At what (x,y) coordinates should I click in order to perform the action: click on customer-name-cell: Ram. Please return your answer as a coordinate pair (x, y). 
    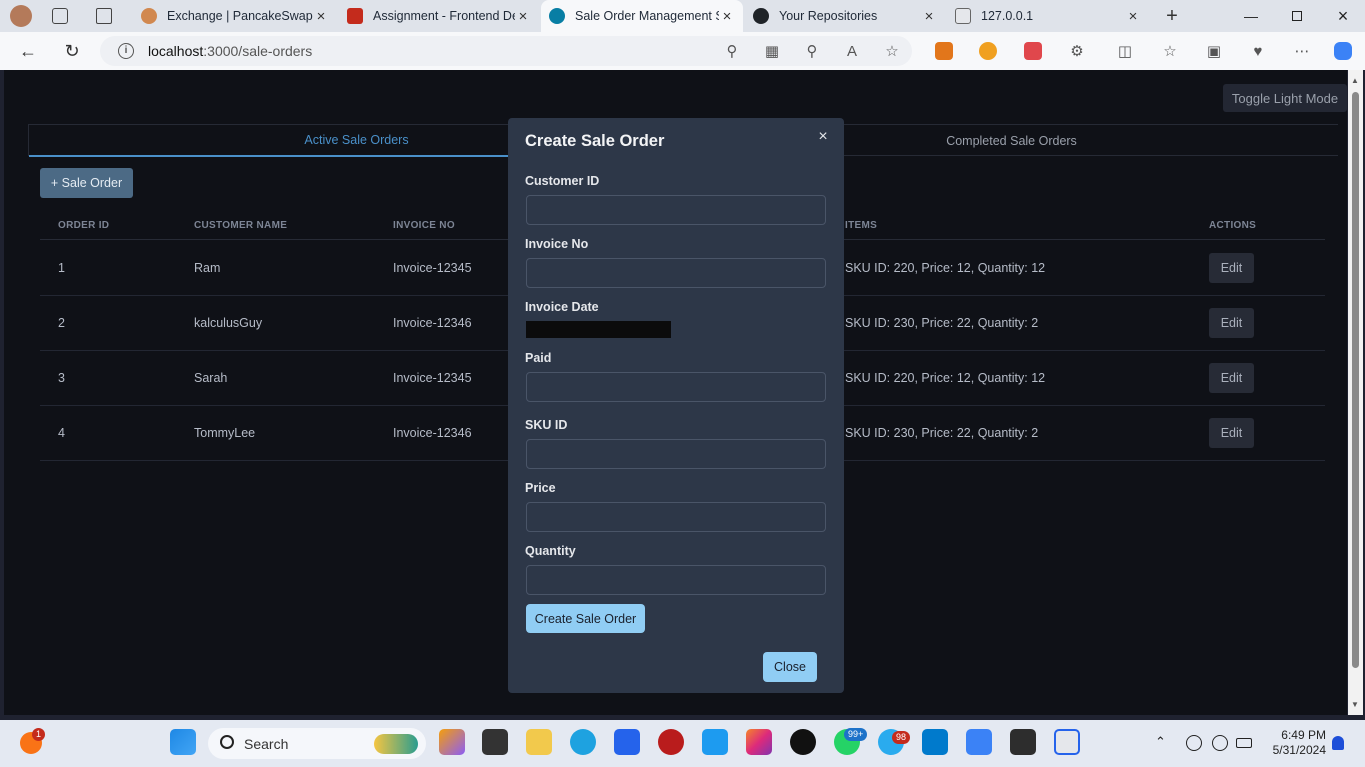
    Looking at the image, I should click on (207, 268).